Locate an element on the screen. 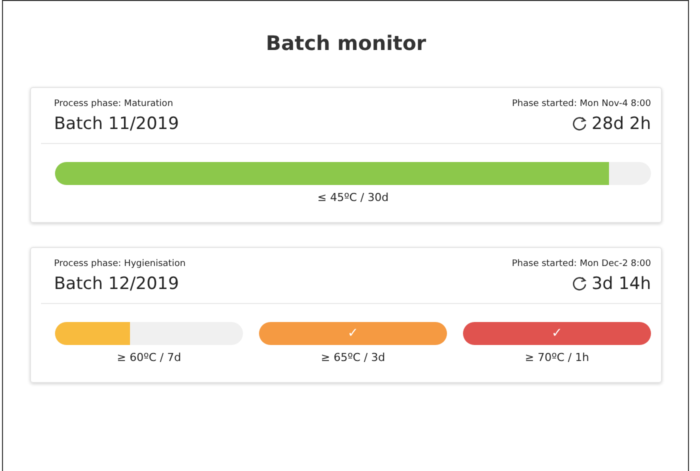 Image resolution: width=700 pixels, height=471 pixels. phase-label: Process phase: Hygienisation is located at coordinates (120, 264).